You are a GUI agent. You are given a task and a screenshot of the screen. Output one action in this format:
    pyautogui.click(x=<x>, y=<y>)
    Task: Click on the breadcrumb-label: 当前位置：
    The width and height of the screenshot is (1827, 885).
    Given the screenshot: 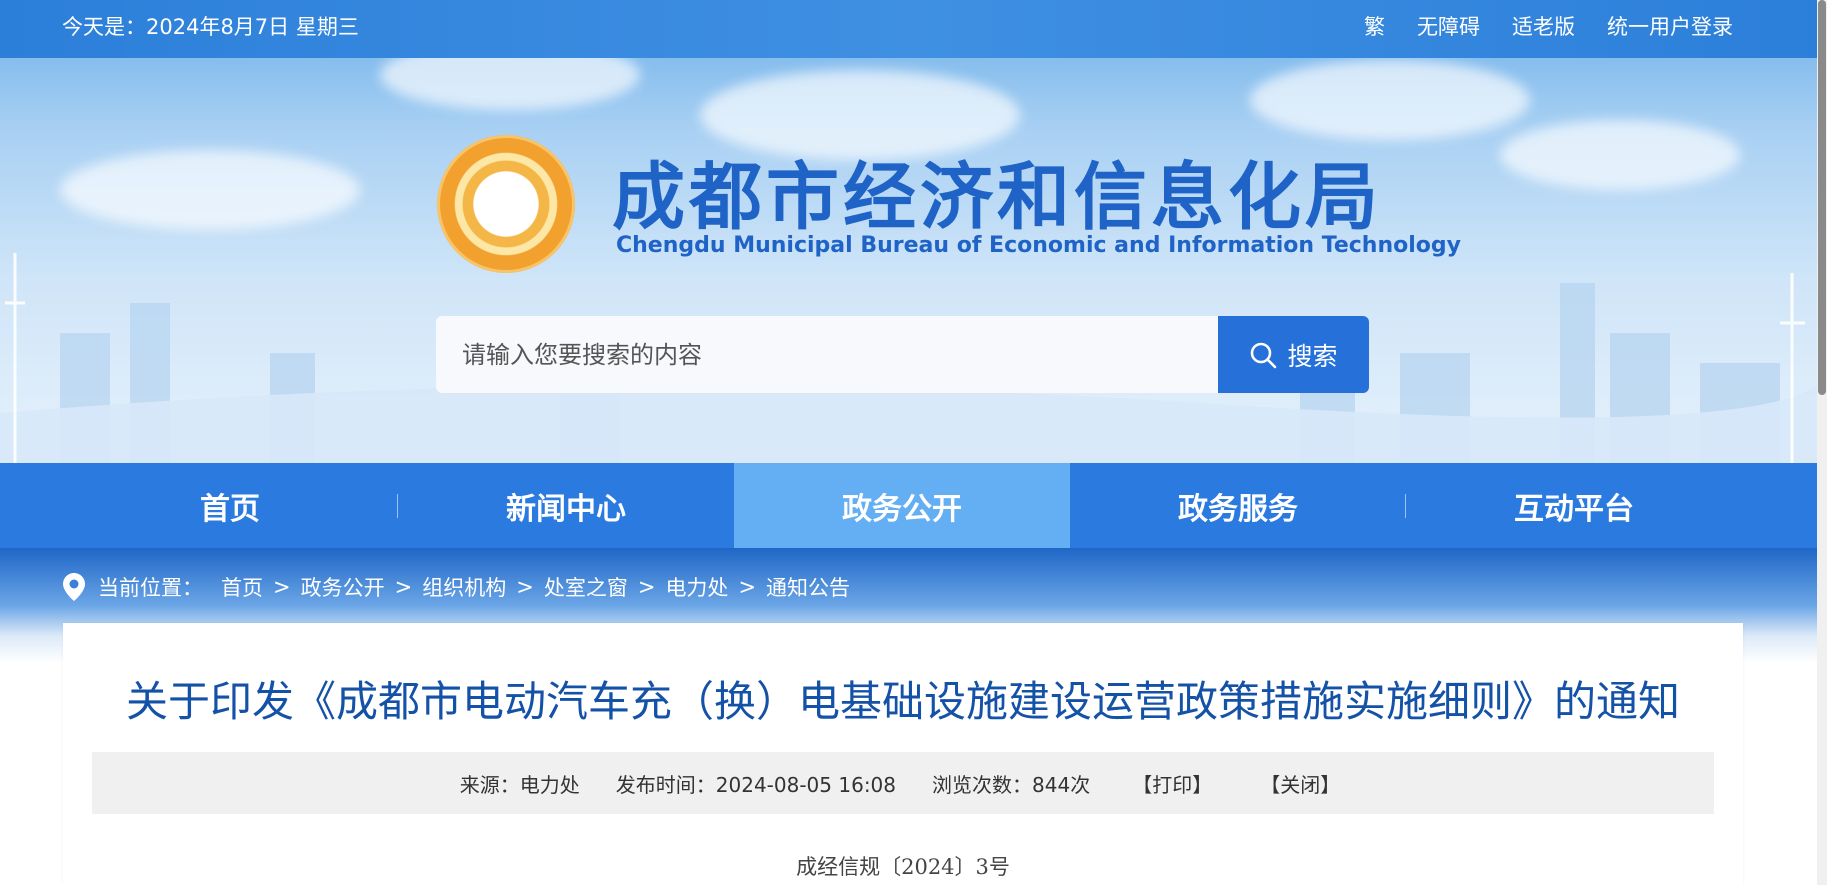 What is the action you would take?
    pyautogui.click(x=150, y=588)
    